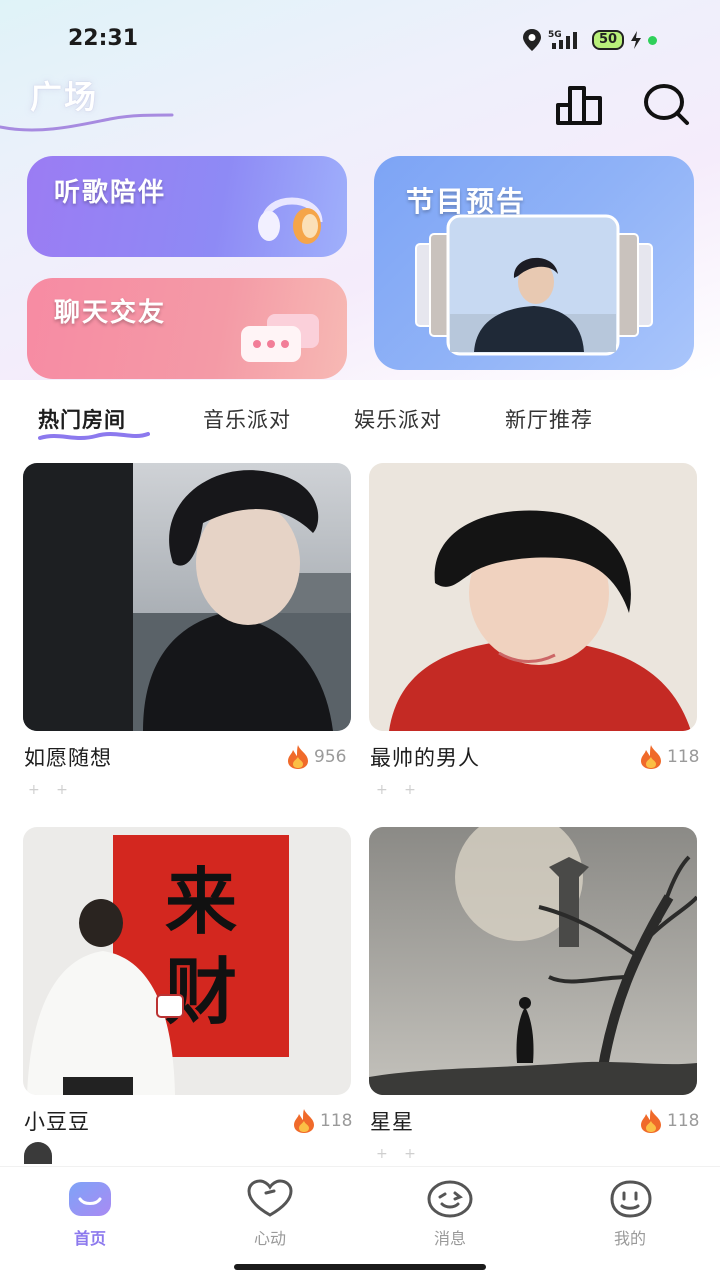 The width and height of the screenshot is (720, 1280). I want to click on ranking-button, so click(580, 104).